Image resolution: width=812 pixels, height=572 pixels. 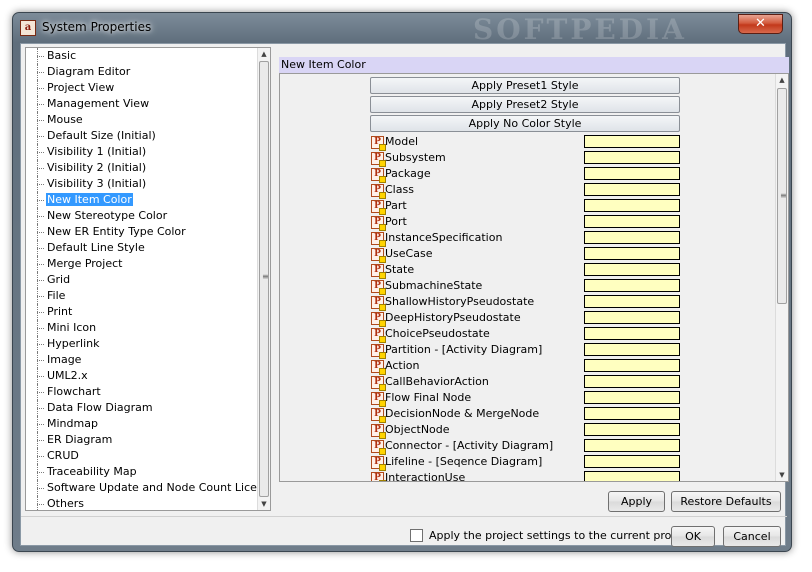 What do you see at coordinates (142, 360) in the screenshot?
I see `tree-item: Image` at bounding box center [142, 360].